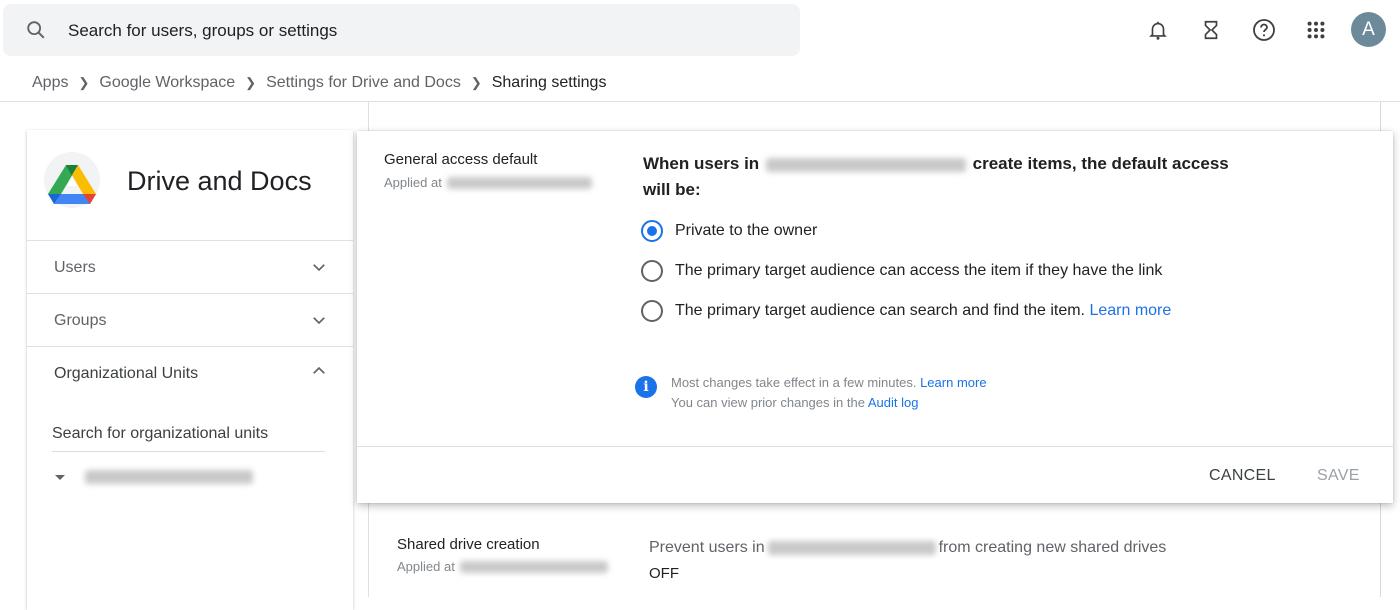 This screenshot has width=1400, height=610. I want to click on notifications-button, so click(1158, 30).